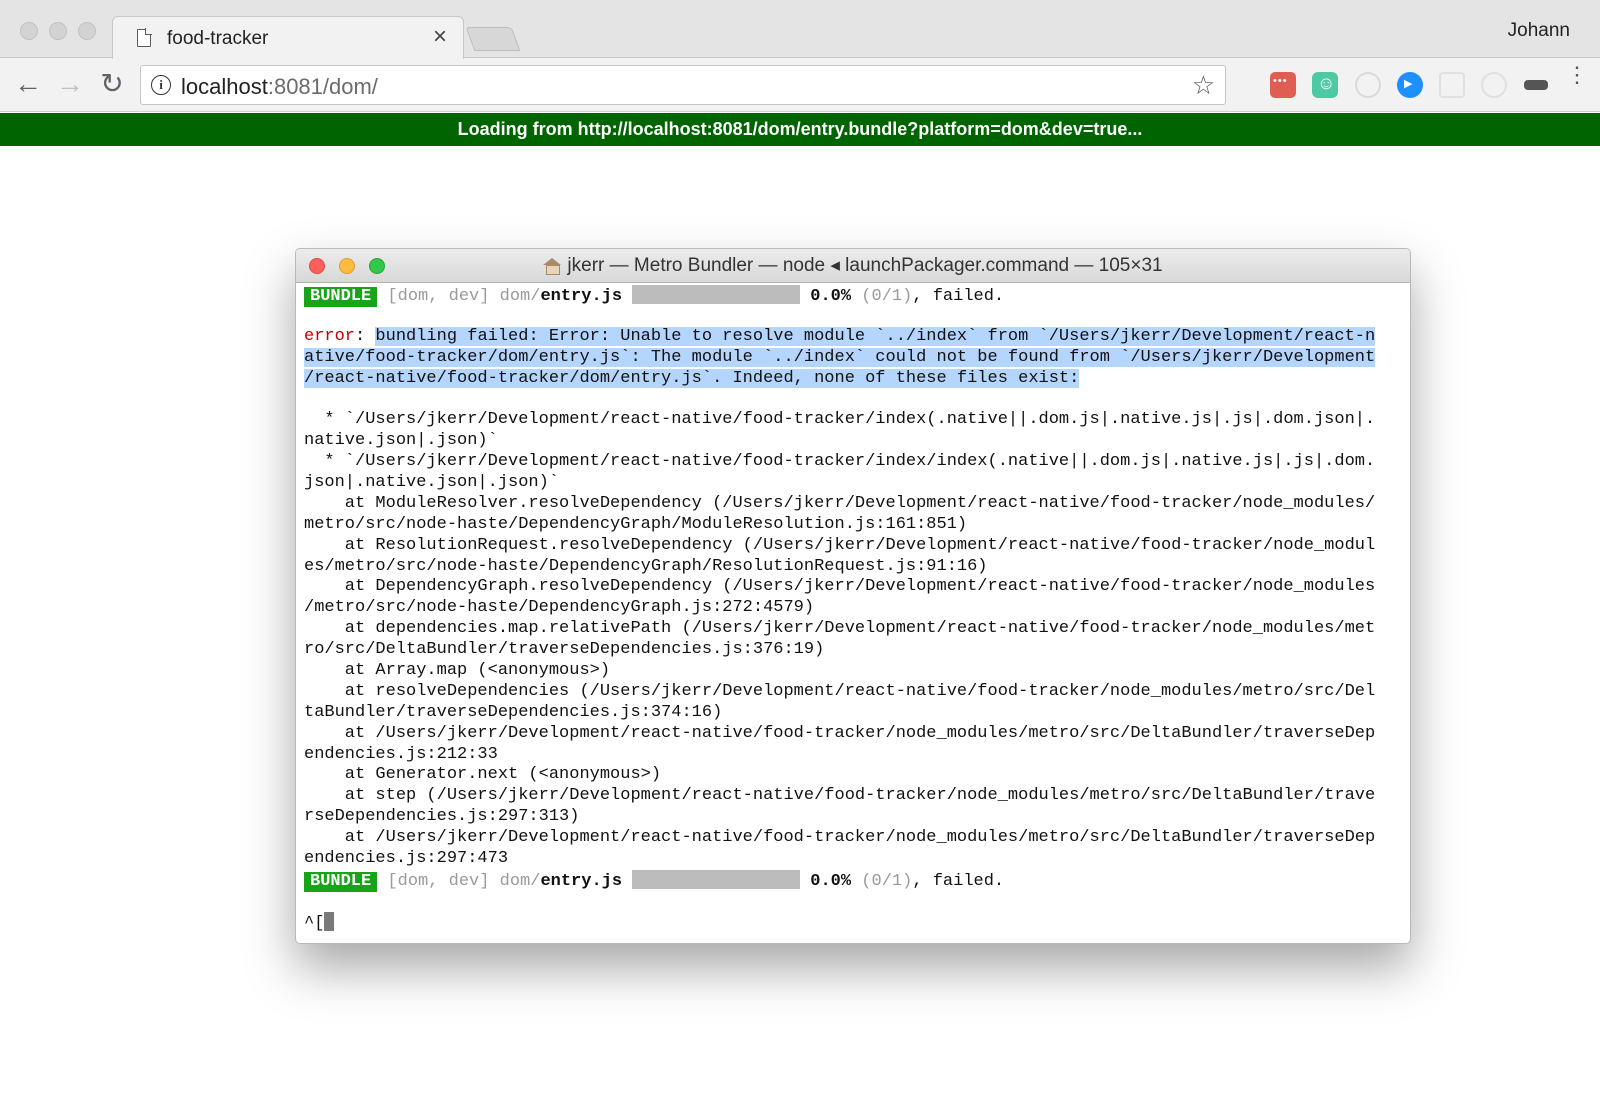 The height and width of the screenshot is (1095, 1600). I want to click on window-minimize-button, so click(58, 31).